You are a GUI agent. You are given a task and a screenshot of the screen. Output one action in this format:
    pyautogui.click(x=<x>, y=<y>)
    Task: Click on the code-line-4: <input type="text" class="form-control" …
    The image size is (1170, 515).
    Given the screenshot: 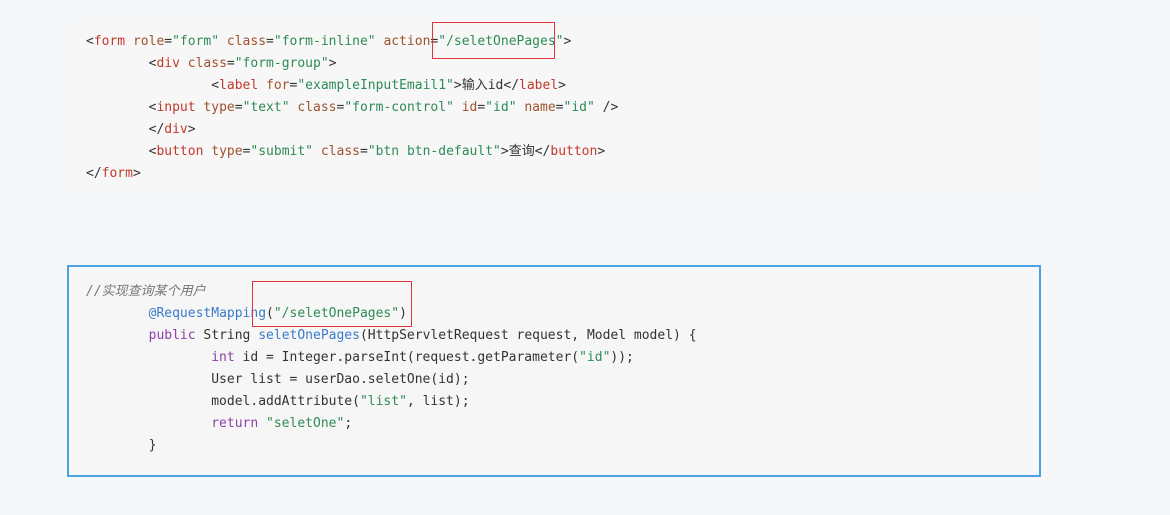 What is the action you would take?
    pyautogui.click(x=383, y=107)
    